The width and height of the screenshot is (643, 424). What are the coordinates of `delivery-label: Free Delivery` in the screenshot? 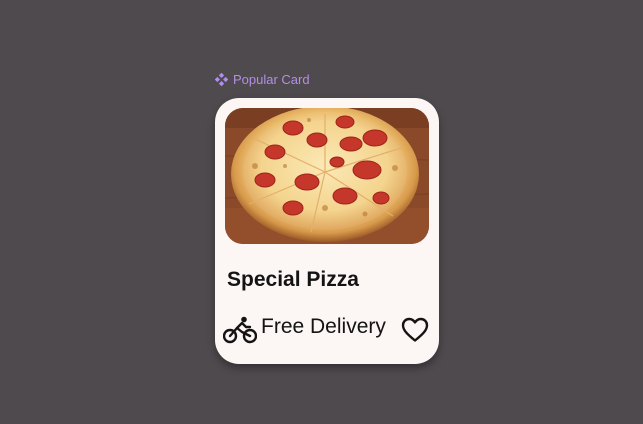 It's located at (323, 326).